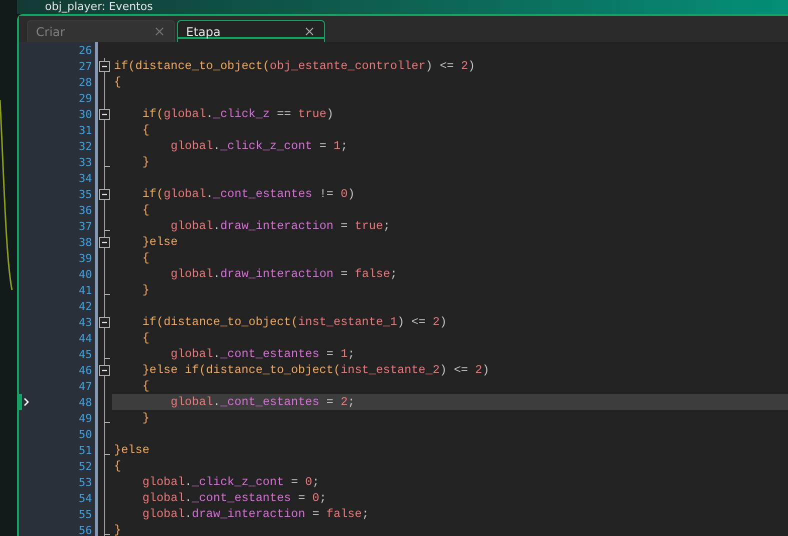 Image resolution: width=788 pixels, height=536 pixels. Describe the element at coordinates (234, 498) in the screenshot. I see `code-line: global._cont_estantes = 0;` at that location.